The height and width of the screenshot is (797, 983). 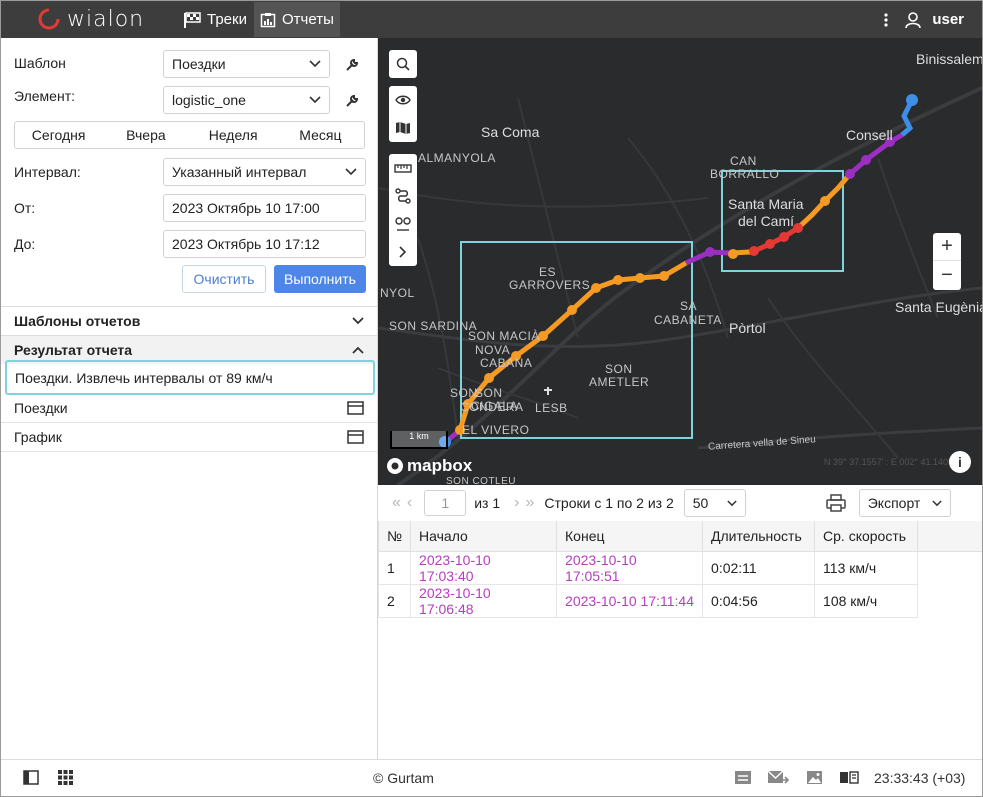 I want to click on notifications-list-icon, so click(x=743, y=777).